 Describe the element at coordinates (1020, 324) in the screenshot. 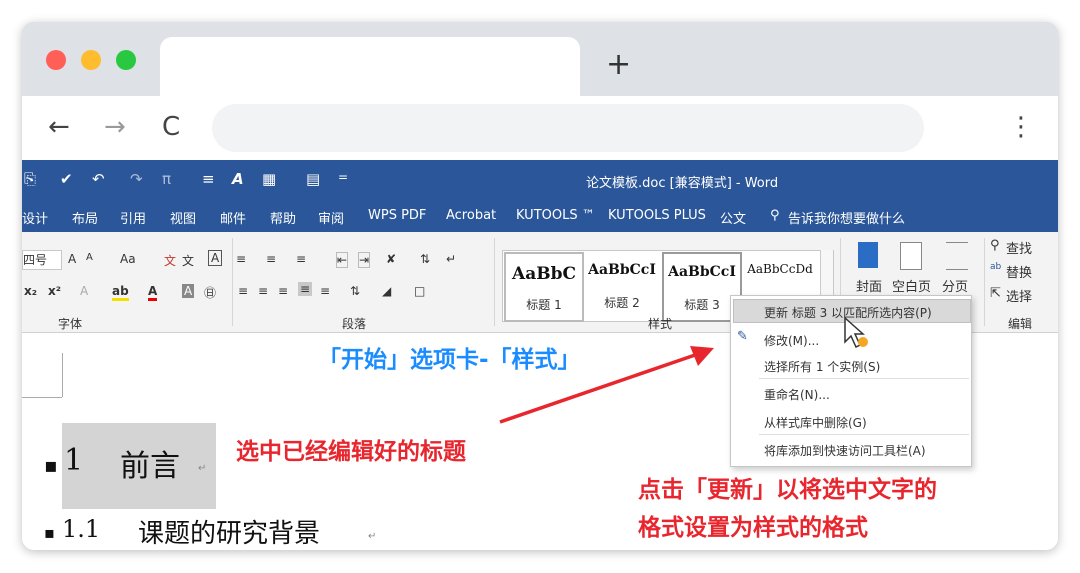

I see `editing-group-label: 编辑` at that location.